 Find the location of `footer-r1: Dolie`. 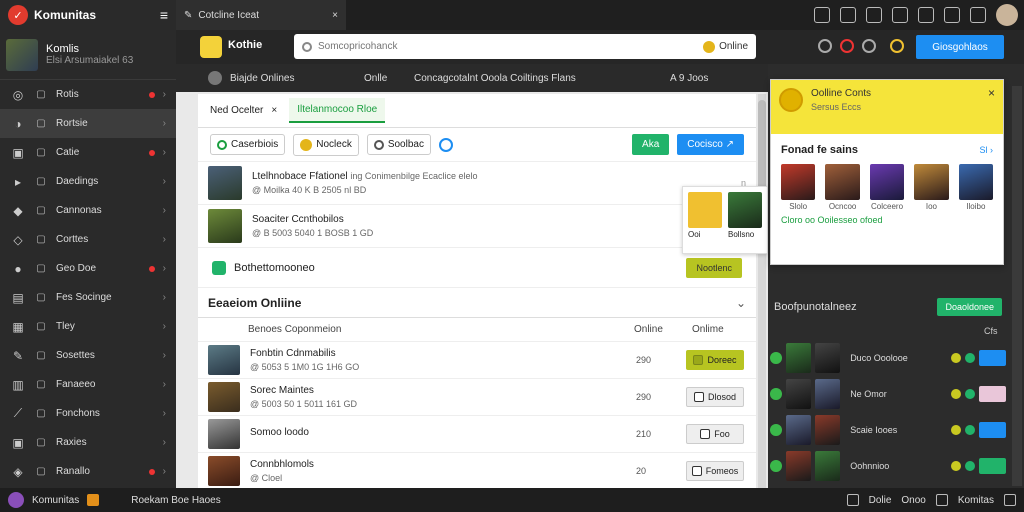

footer-r1: Dolie is located at coordinates (880, 500).